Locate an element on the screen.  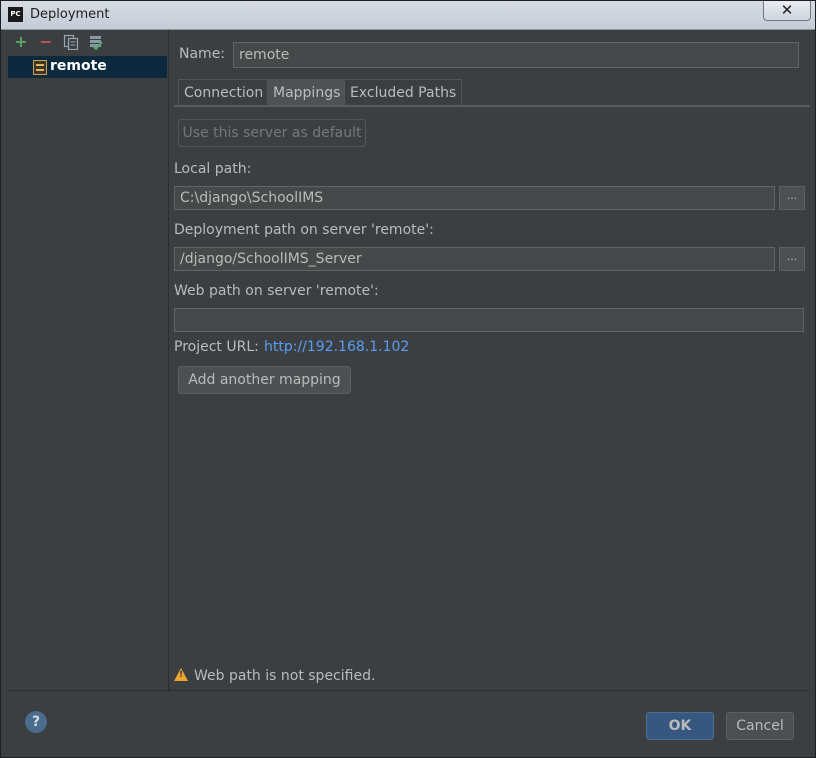
title-bar: PC Deployment ✕ is located at coordinates (408, 15).